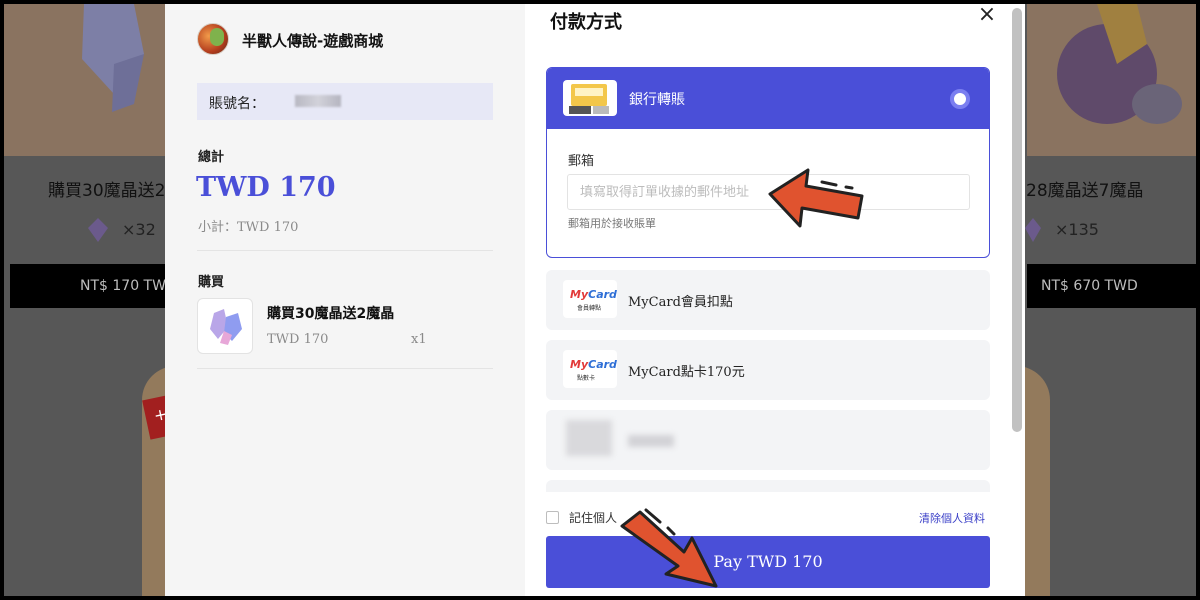 The width and height of the screenshot is (1200, 600). Describe the element at coordinates (686, 372) in the screenshot. I see `payment-method-label: MyCard點卡170元` at that location.